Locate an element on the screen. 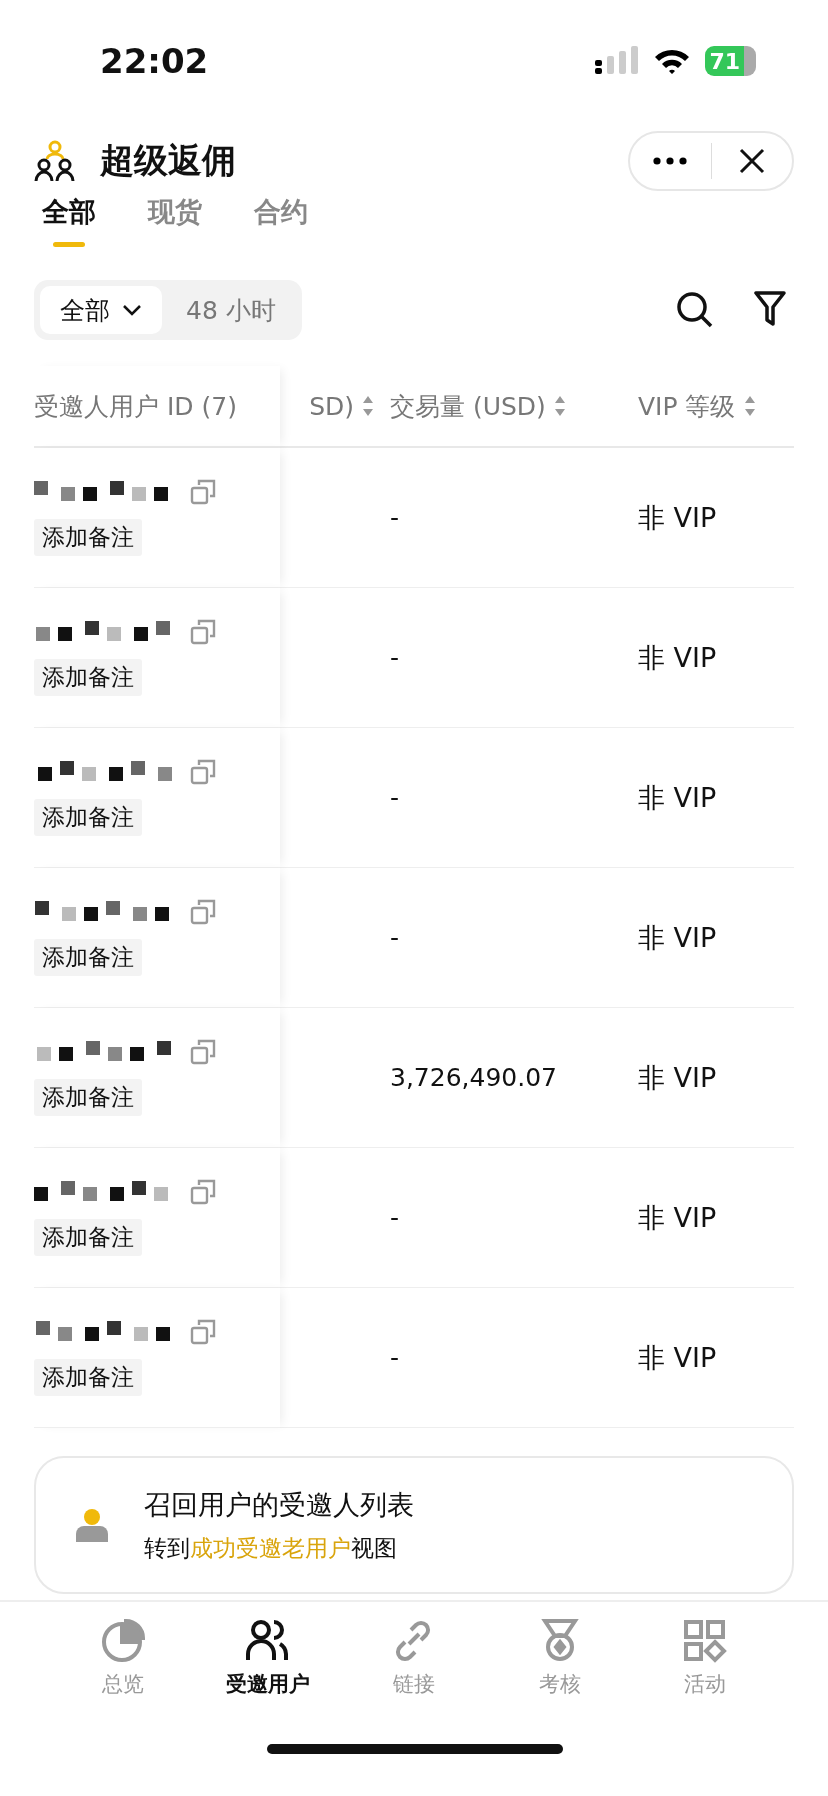 Image resolution: width=828 pixels, height=1796 pixels. column-header: 交易量 (USD) is located at coordinates (468, 406).